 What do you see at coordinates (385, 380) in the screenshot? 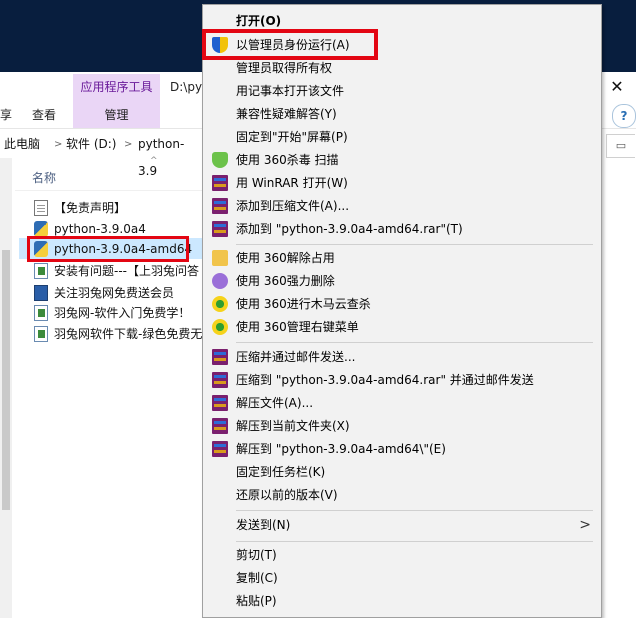
I see `menu-item-label: 压缩到 "python-3.9.0a4-amd64.rar" 并通过邮件发送` at bounding box center [385, 380].